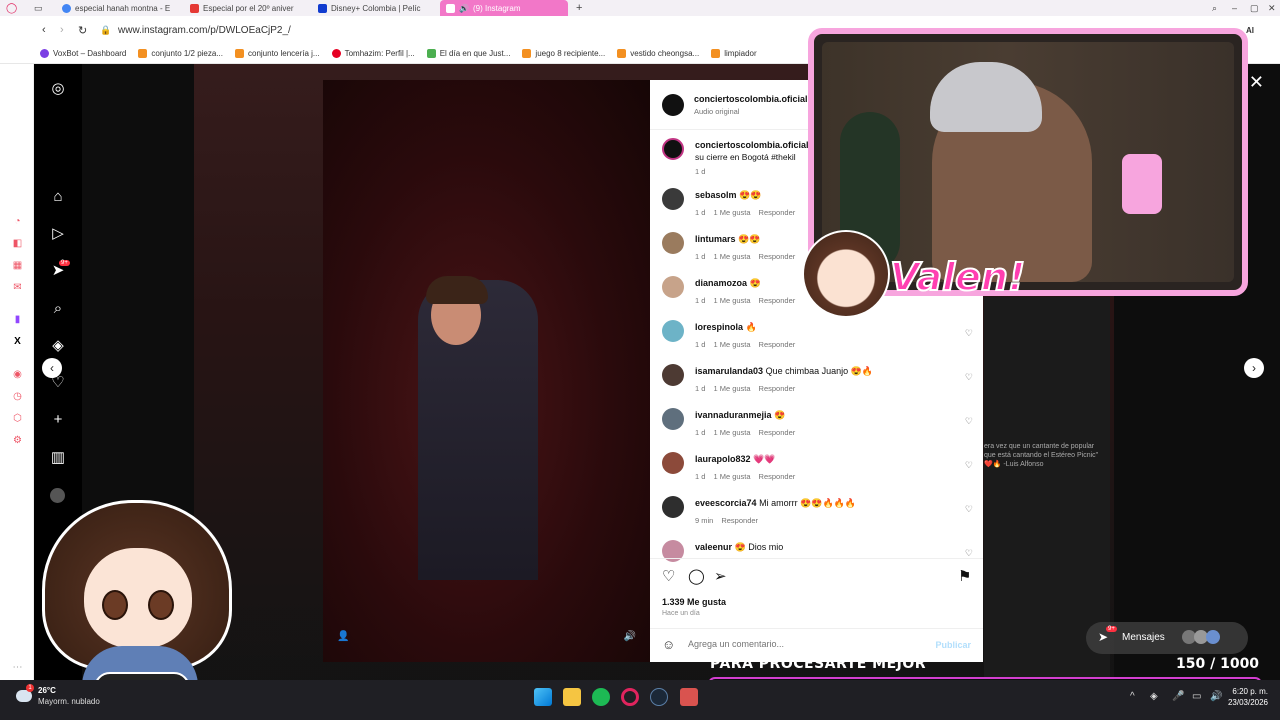 Image resolution: width=1280 pixels, height=720 pixels. What do you see at coordinates (1250, 30) in the screenshot?
I see `ai-button: AI` at bounding box center [1250, 30].